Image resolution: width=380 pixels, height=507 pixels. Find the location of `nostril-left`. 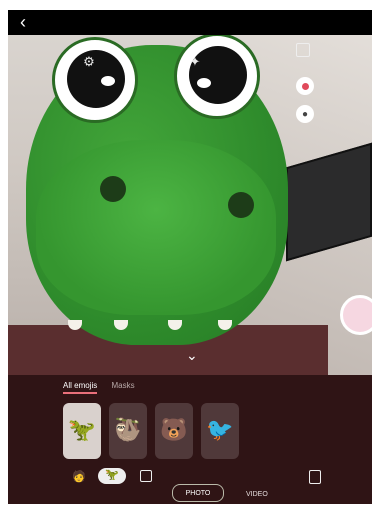

nostril-left is located at coordinates (113, 189).